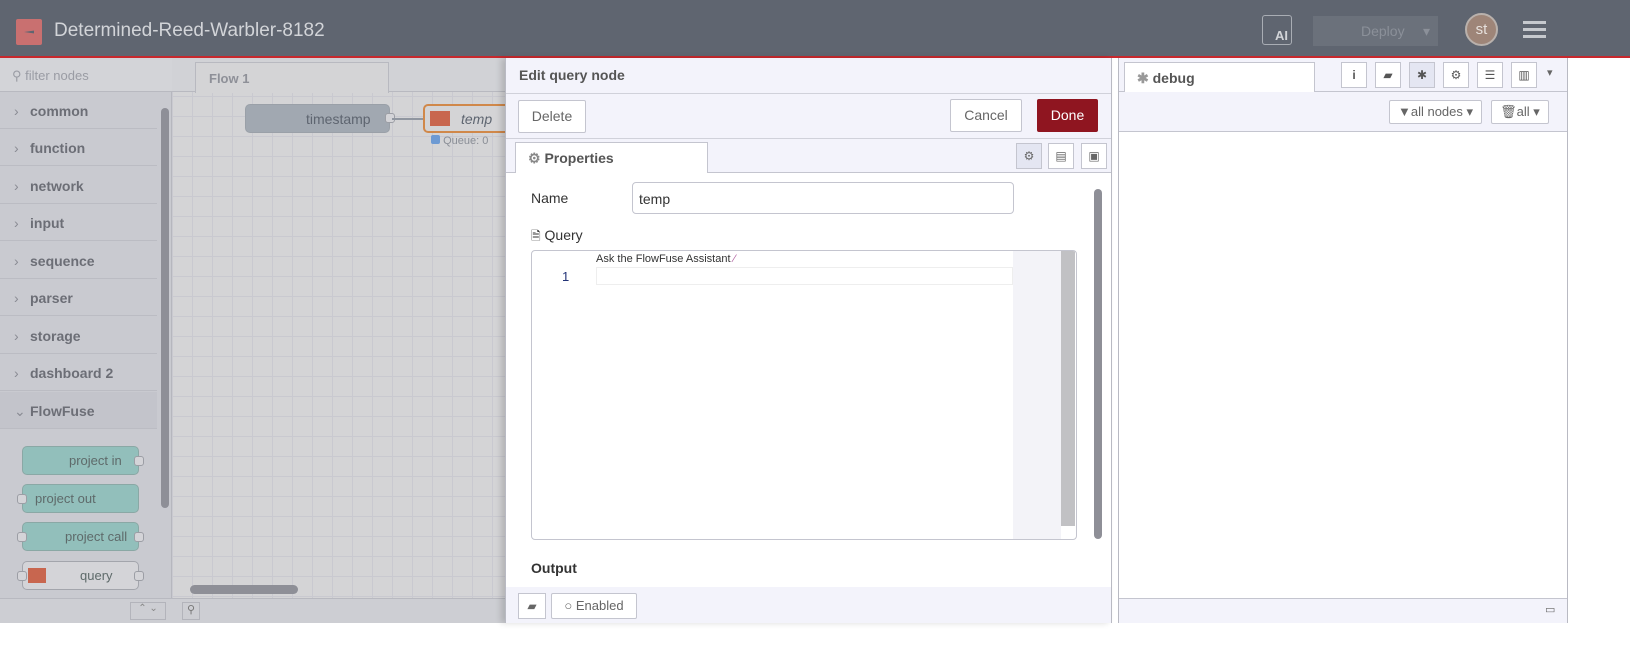  Describe the element at coordinates (57, 75) in the screenshot. I see `filter-placeholder: filter nodes` at that location.